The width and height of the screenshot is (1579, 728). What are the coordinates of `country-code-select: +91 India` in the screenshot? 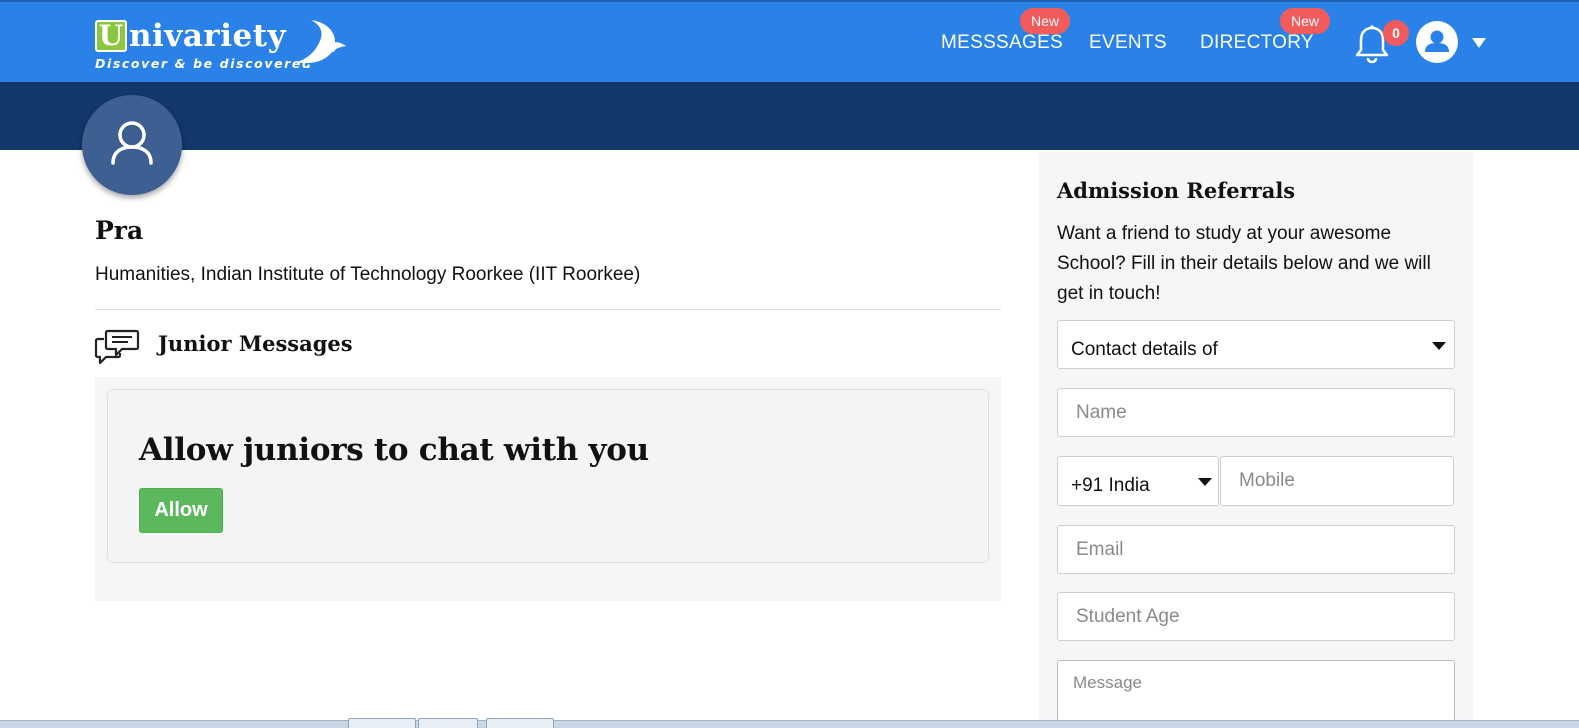 It's located at (1138, 481).